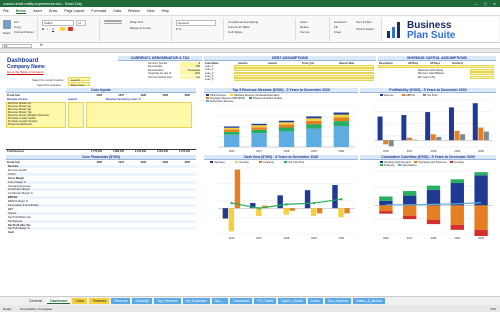 The height and width of the screenshot is (312, 500). Describe the element at coordinates (20, 11) in the screenshot. I see `menu-home: Home` at that location.